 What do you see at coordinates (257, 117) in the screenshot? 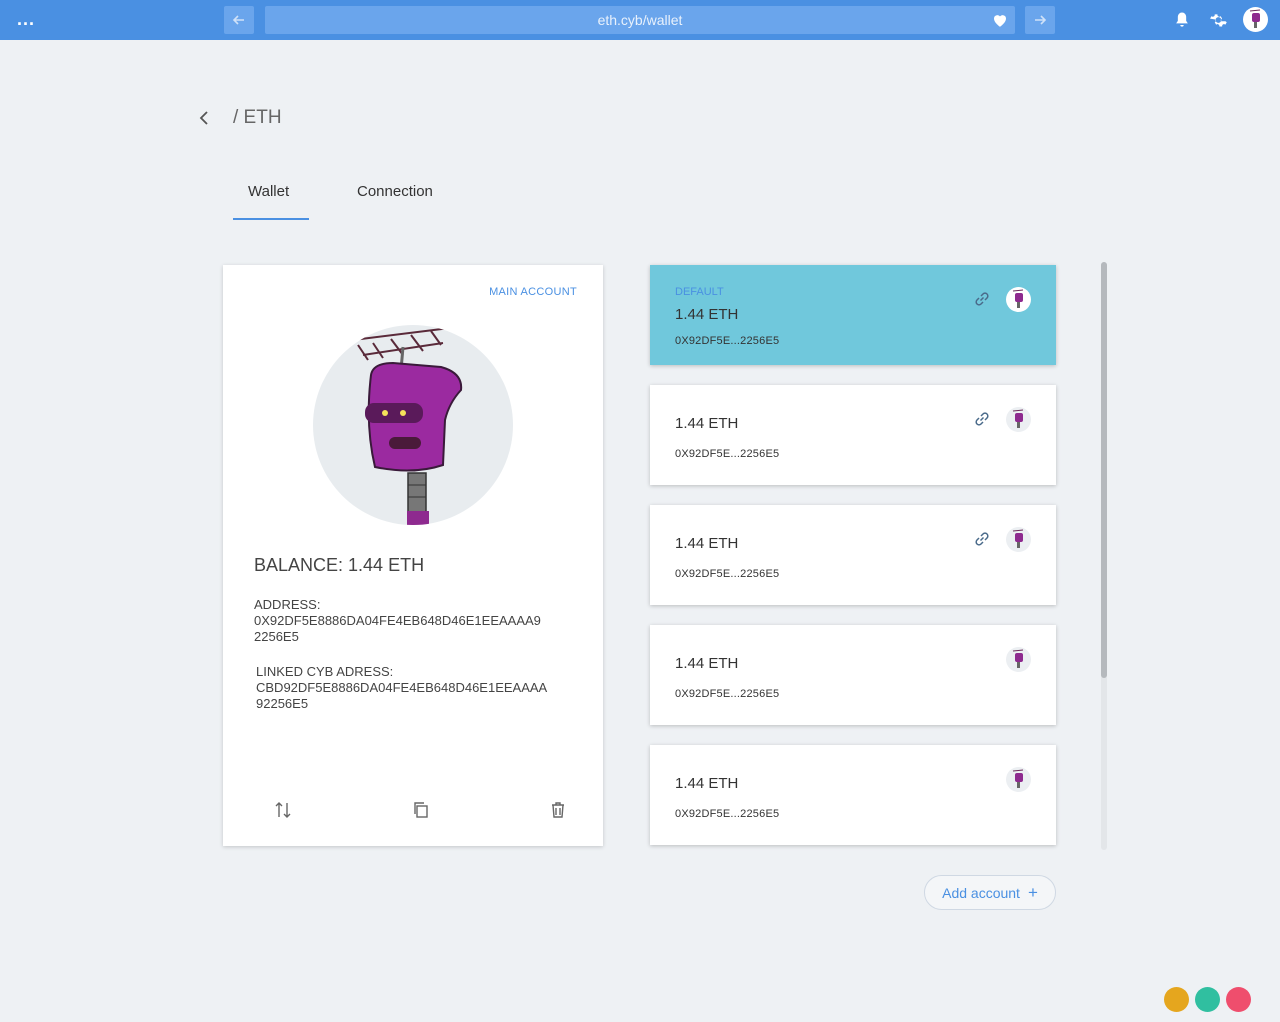
I see `page-title: / ETH` at bounding box center [257, 117].